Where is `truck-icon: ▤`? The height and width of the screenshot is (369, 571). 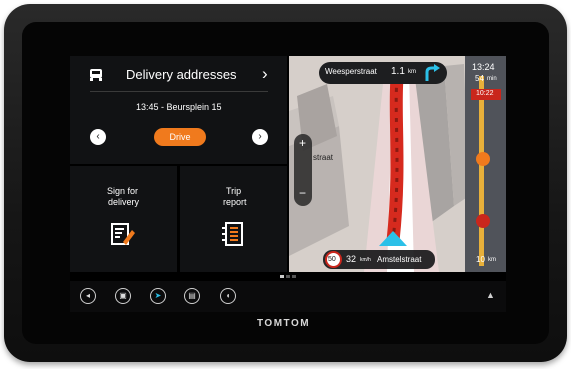
truck-icon: ▤ is located at coordinates (192, 296).